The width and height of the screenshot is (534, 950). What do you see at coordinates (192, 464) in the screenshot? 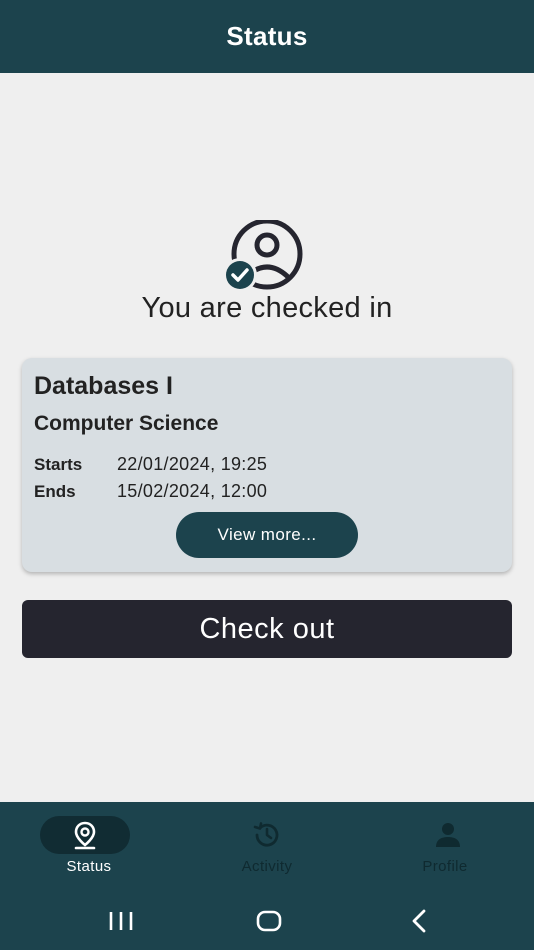
I see `starts-value: 22/01/2024, 19:25` at bounding box center [192, 464].